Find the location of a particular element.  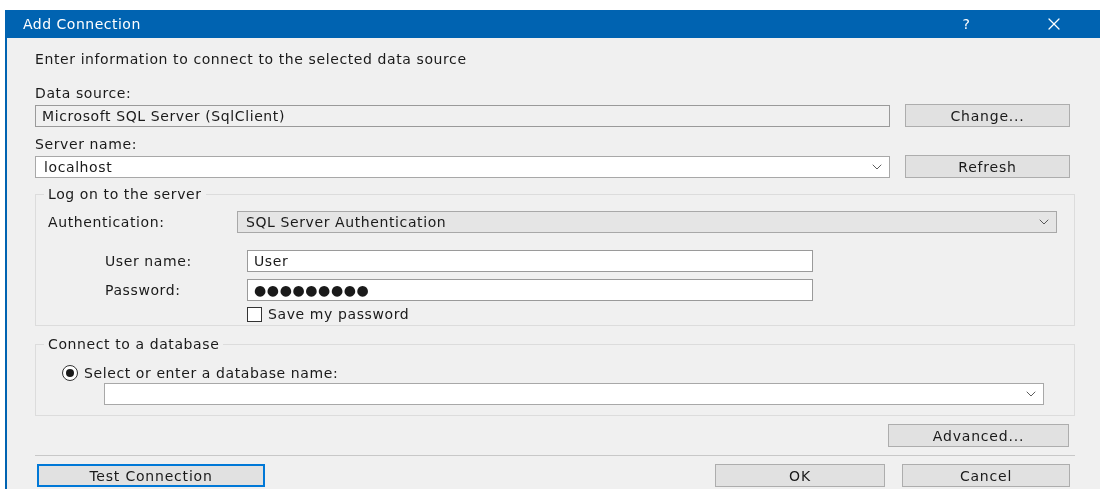

radio-label: Select or enter a database name: is located at coordinates (212, 373).